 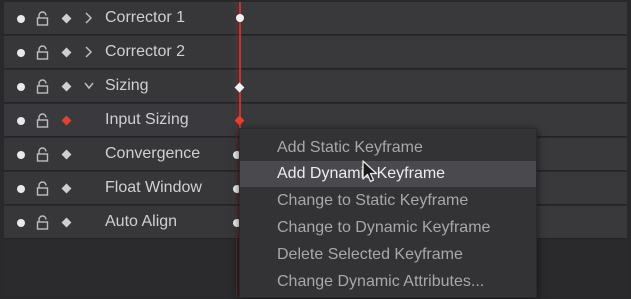 I want to click on playhead-shadow, so click(x=236, y=149).